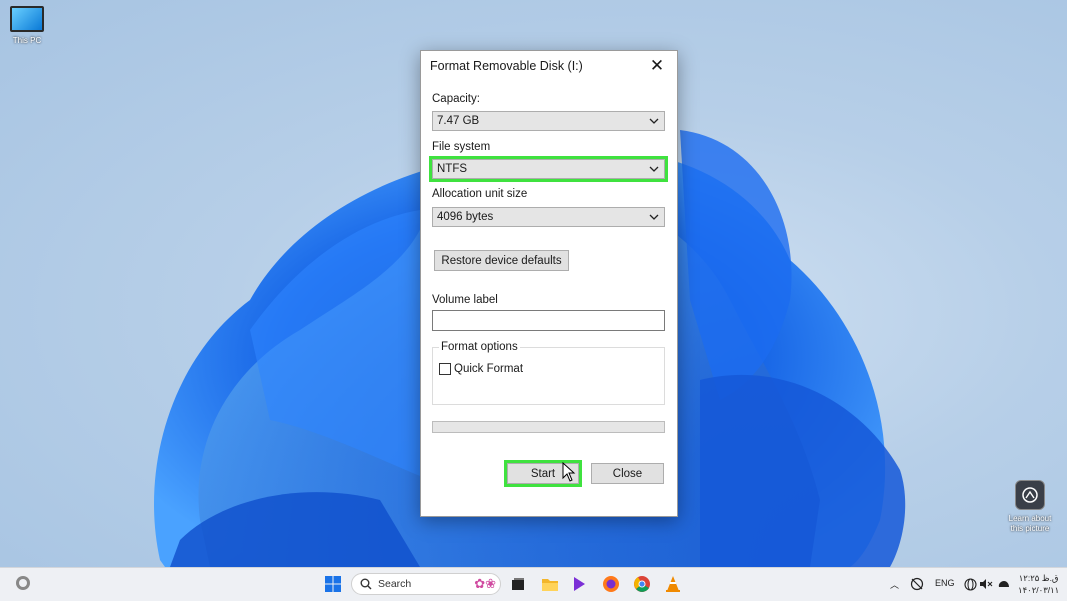 This screenshot has height=601, width=1067. I want to click on format-progress-bar, so click(548, 427).